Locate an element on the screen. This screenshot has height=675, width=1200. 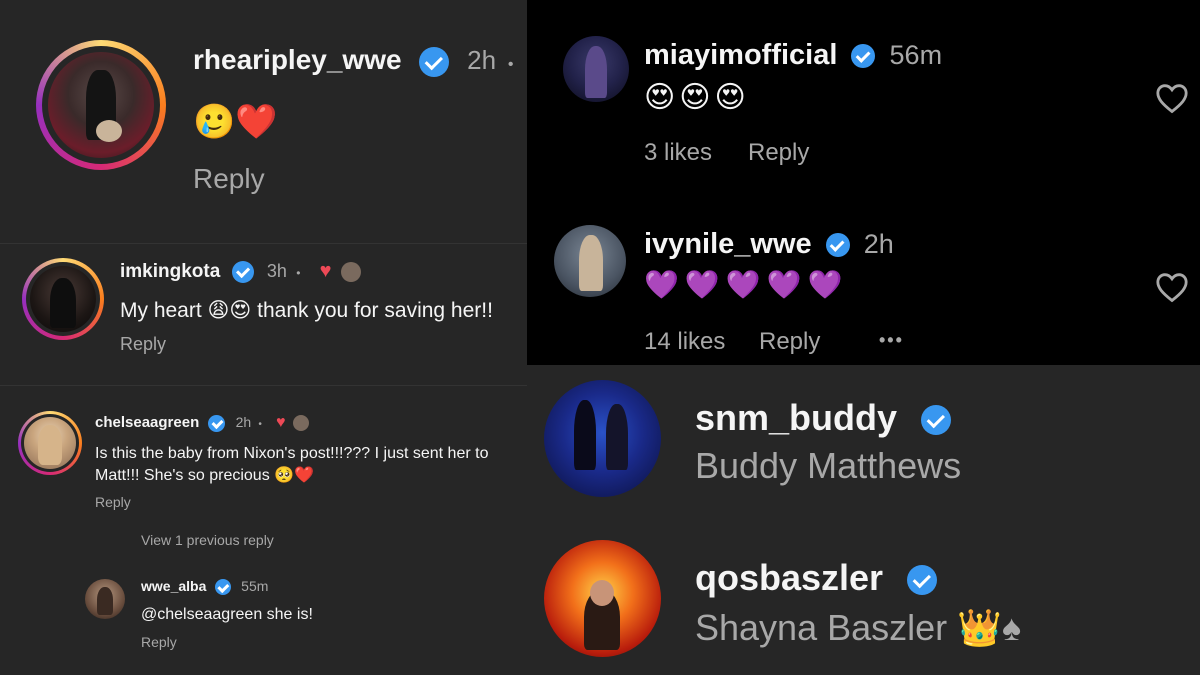
full-name: Buddy Matthews is located at coordinates (828, 465).